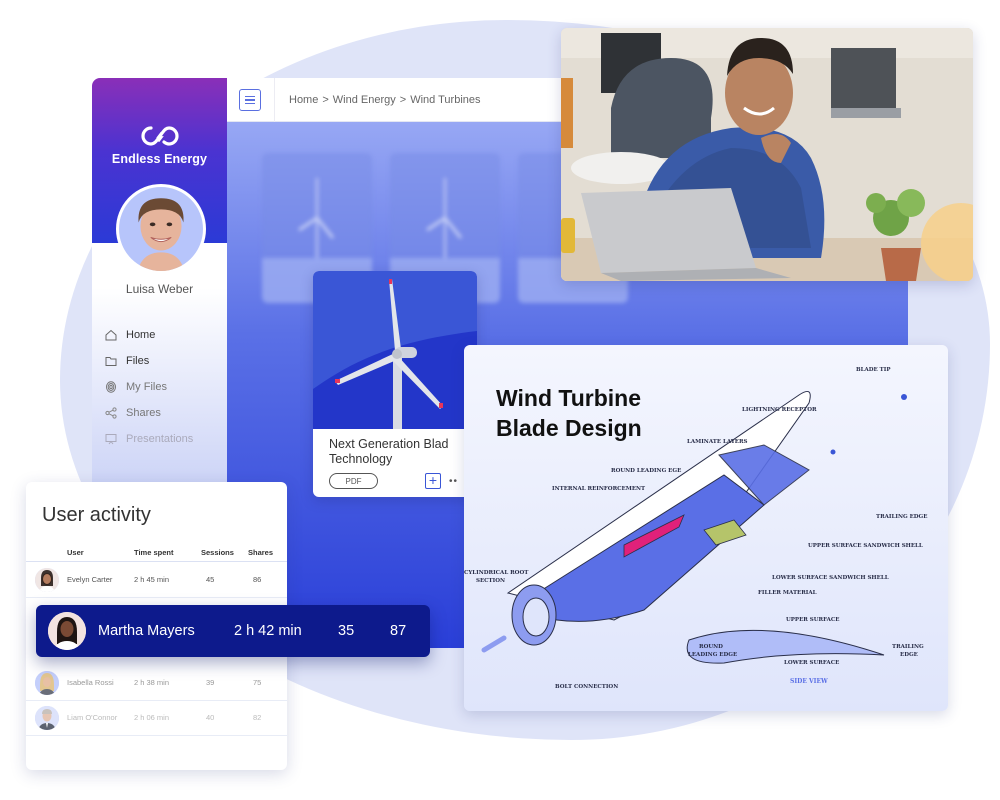 Image resolution: width=1000 pixels, height=800 pixels. What do you see at coordinates (909, 655) in the screenshot?
I see `label-edge: EDGE` at bounding box center [909, 655].